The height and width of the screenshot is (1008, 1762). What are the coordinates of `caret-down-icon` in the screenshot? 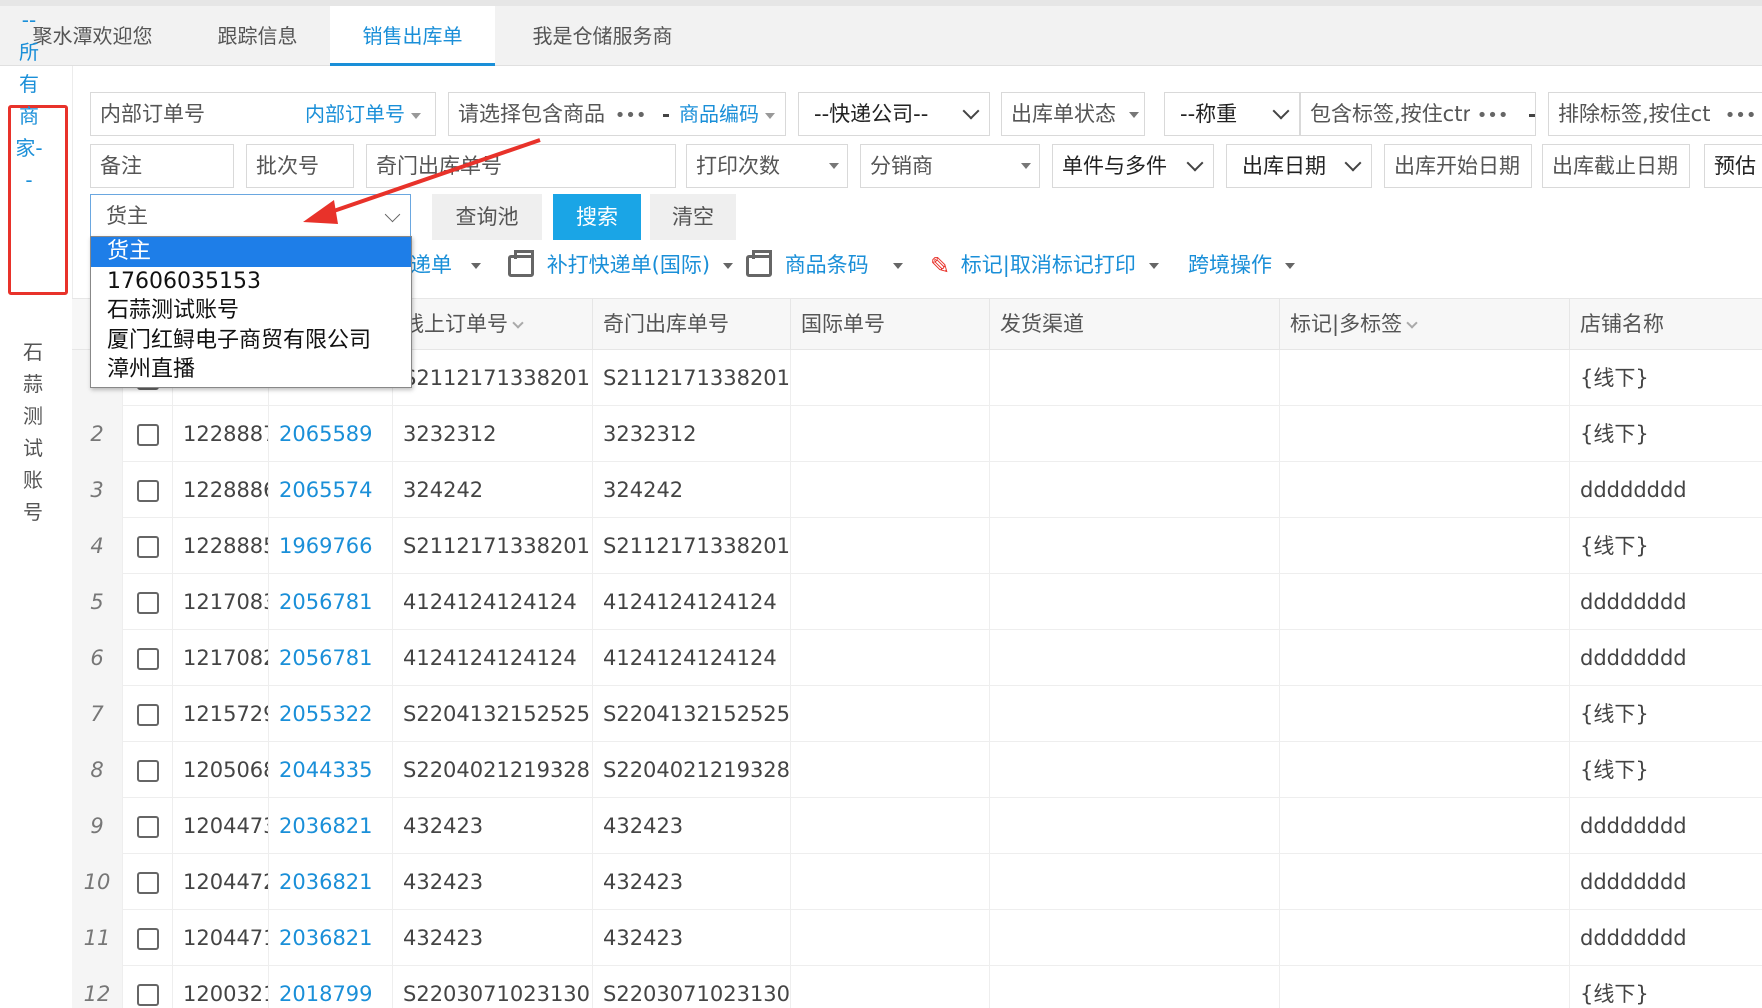 It's located at (834, 166).